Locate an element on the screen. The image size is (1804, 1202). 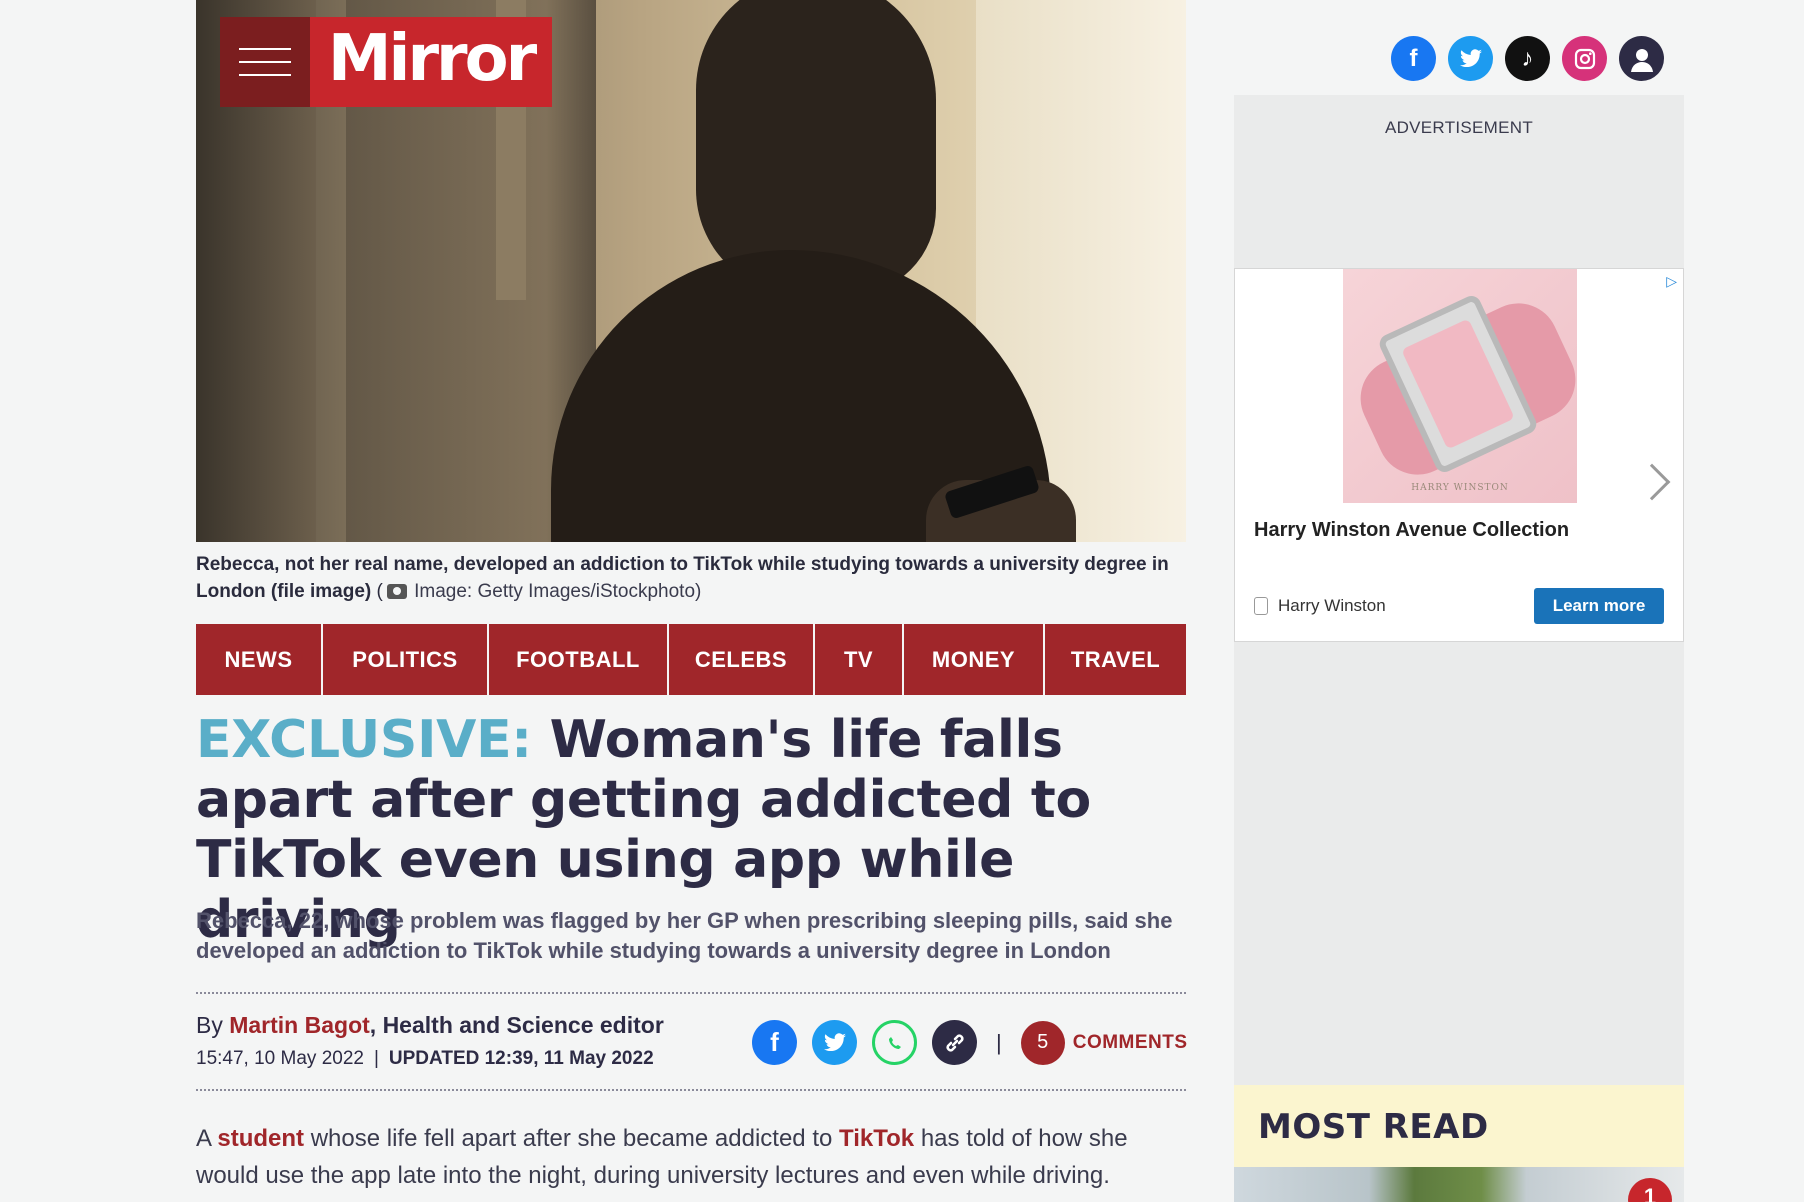
author-role: , Health and Science editor is located at coordinates (516, 1025).